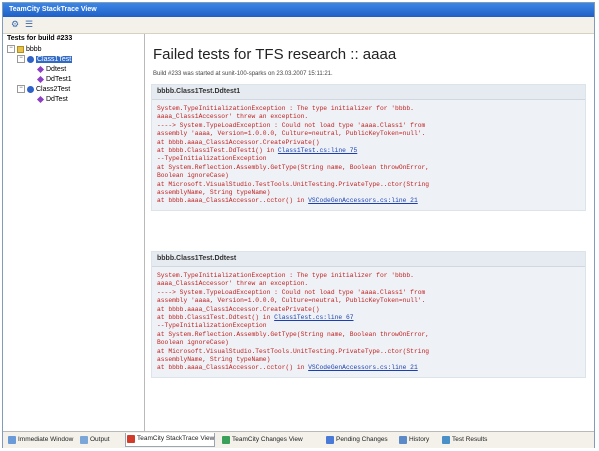  What do you see at coordinates (470, 439) in the screenshot?
I see `tab-label: Test Results` at bounding box center [470, 439].